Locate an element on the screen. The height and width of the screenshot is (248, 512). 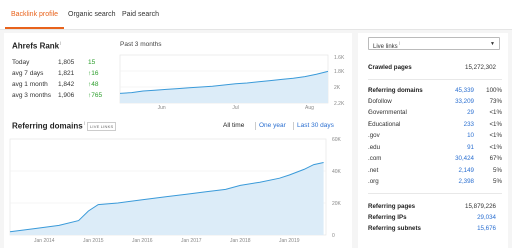
educational-link: 233 is located at coordinates (469, 124).